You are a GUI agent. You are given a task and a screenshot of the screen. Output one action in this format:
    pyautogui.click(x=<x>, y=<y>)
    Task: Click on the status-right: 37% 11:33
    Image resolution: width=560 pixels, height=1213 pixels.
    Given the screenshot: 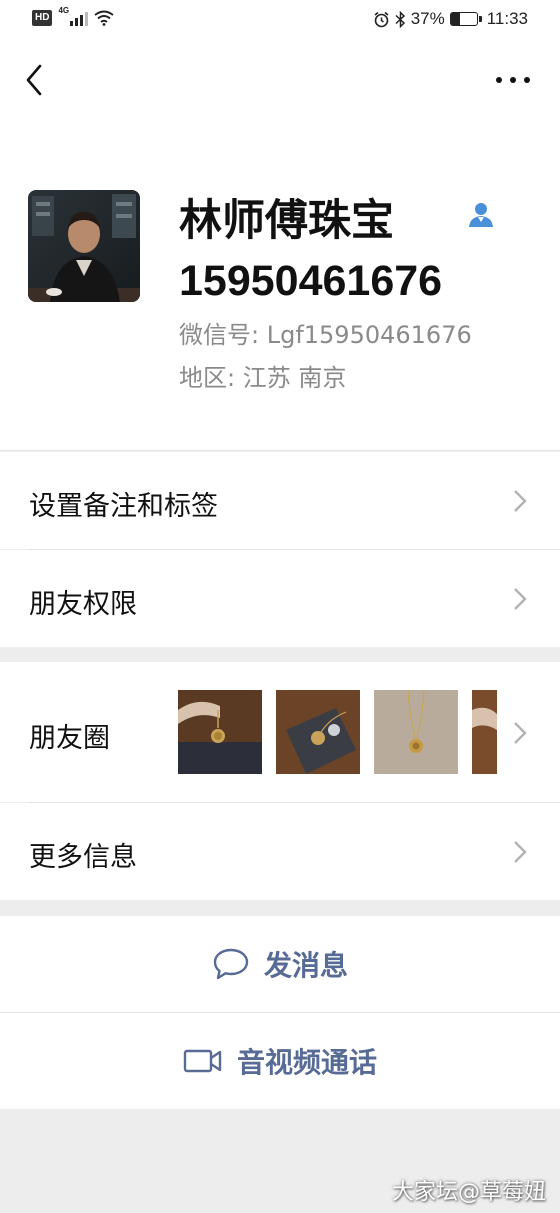 What is the action you would take?
    pyautogui.click(x=450, y=19)
    